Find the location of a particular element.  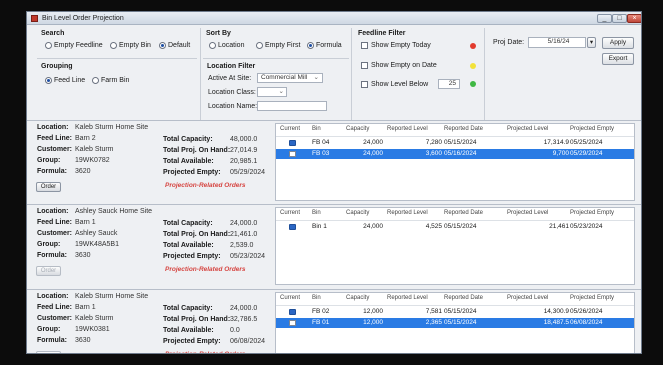

formula-value: 3620 is located at coordinates (83, 171).